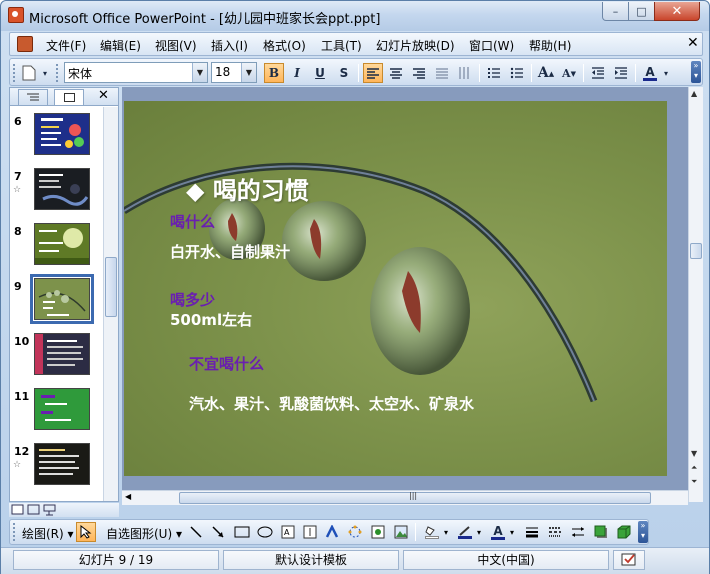 The height and width of the screenshot is (574, 710). What do you see at coordinates (650, 73) in the screenshot?
I see `font-color-button: A` at bounding box center [650, 73].